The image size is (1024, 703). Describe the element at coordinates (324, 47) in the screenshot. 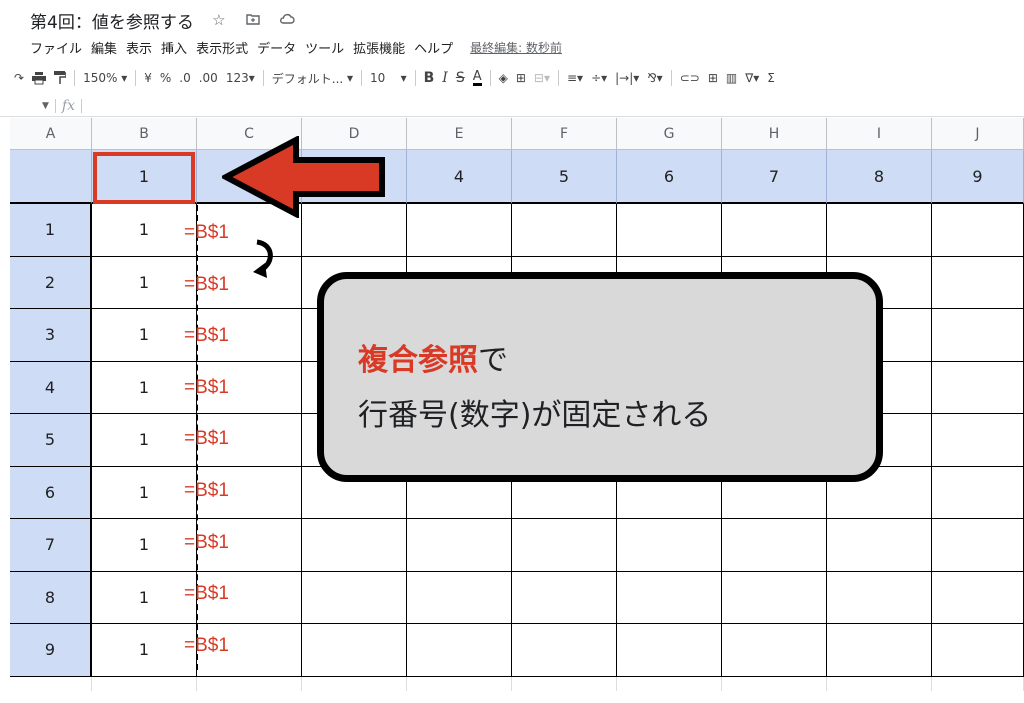

I see `menu-item: ツール` at that location.